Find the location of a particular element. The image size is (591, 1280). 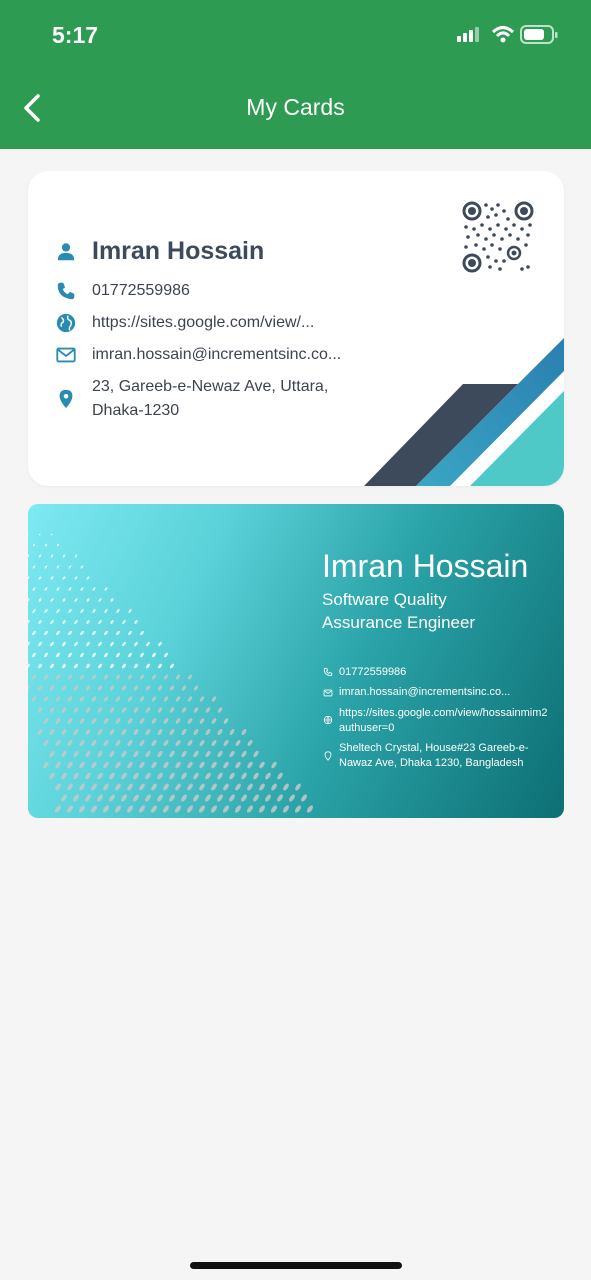

card1-address-line1: 23, Gareeb-e-Newaz Ave, Uttara, is located at coordinates (210, 386).